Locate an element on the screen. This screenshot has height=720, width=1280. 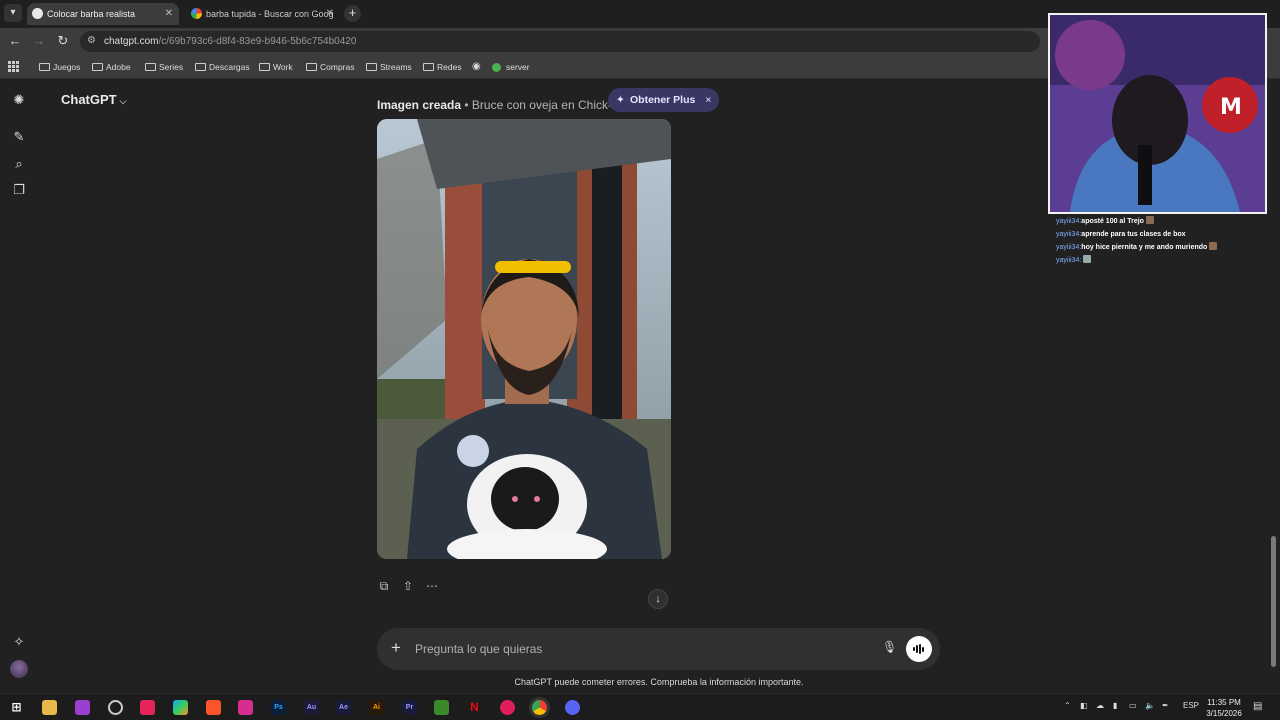
windows-start-icon: ⊞ is located at coordinates (16, 707).